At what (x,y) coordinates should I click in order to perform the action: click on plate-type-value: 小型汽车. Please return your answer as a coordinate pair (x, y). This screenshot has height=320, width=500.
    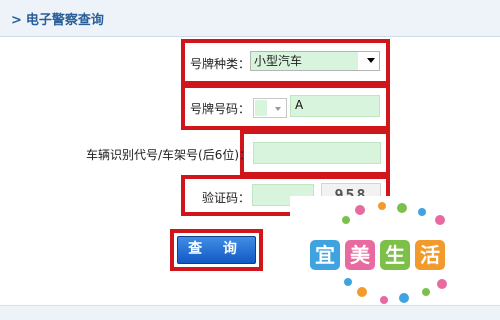
    Looking at the image, I should click on (304, 61).